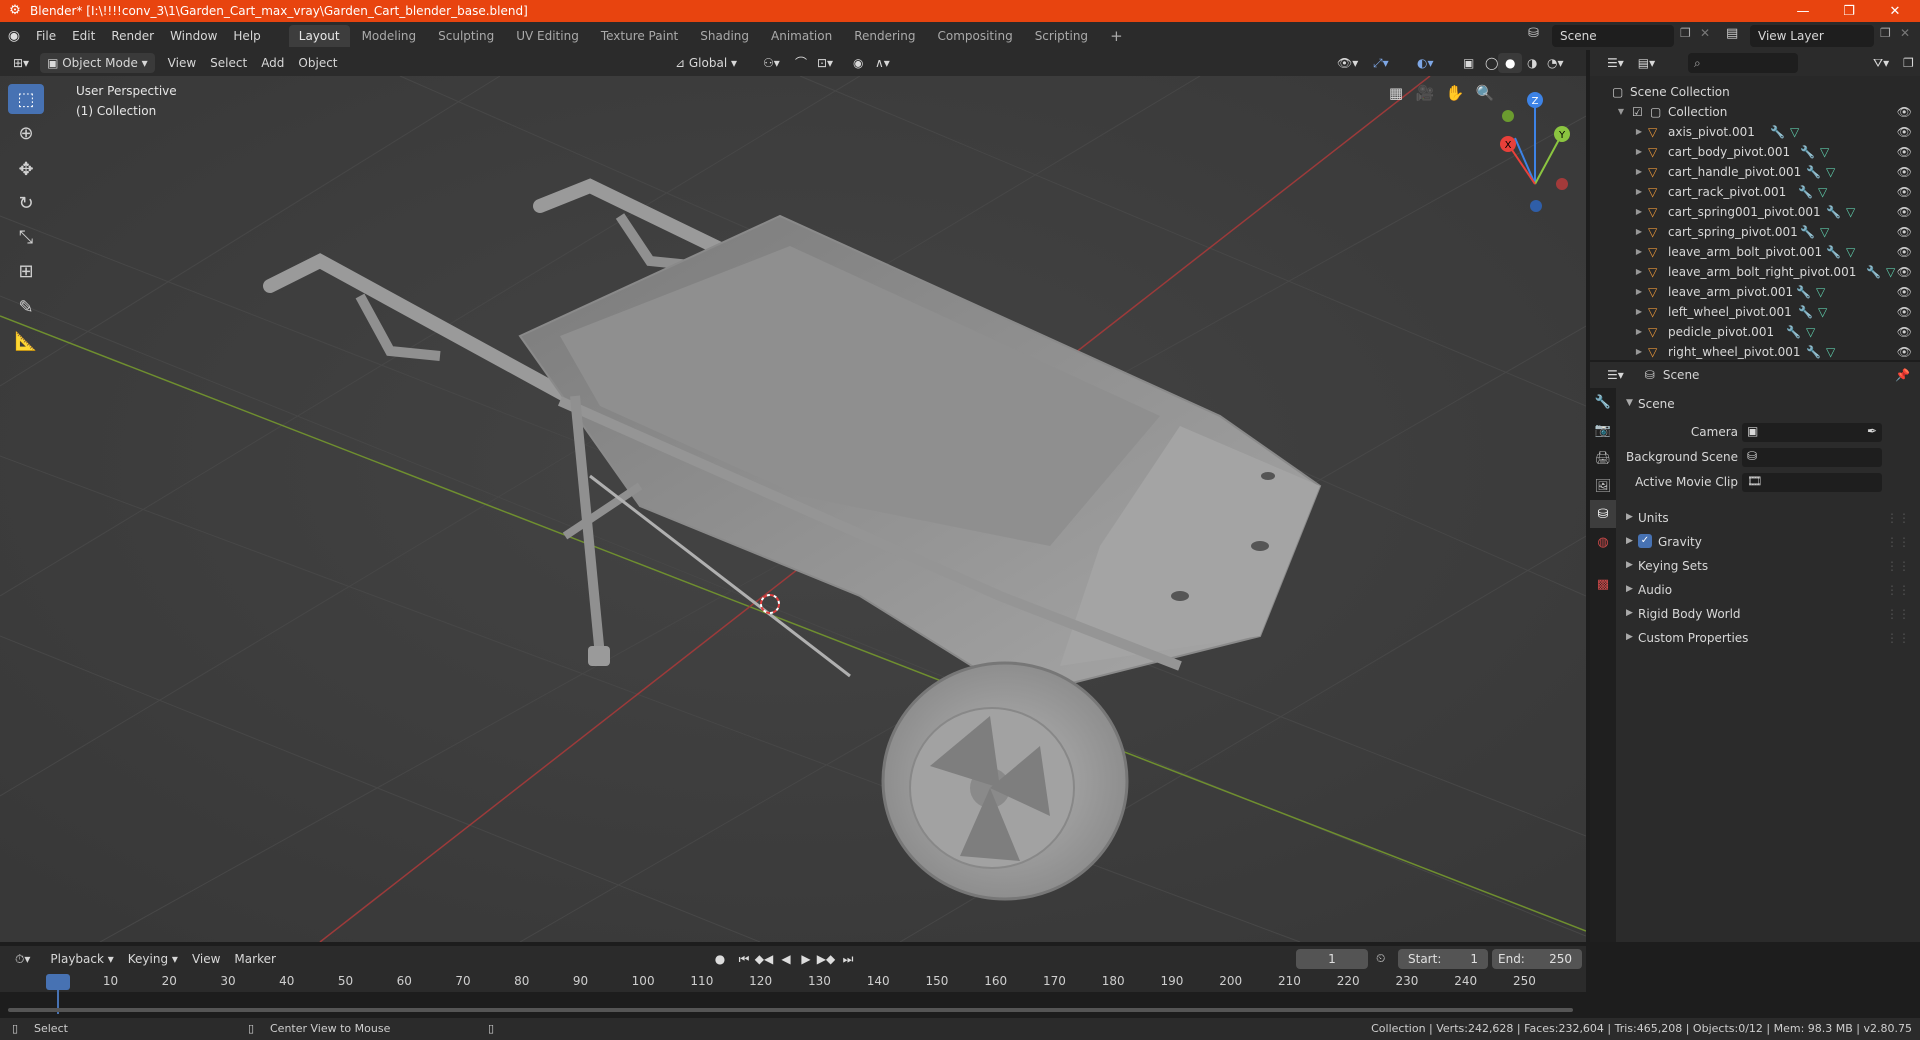 The image size is (1920, 1040). Describe the element at coordinates (706, 63) in the screenshot. I see `transform-orientation-dropdown: ⊿ Global ▾` at that location.